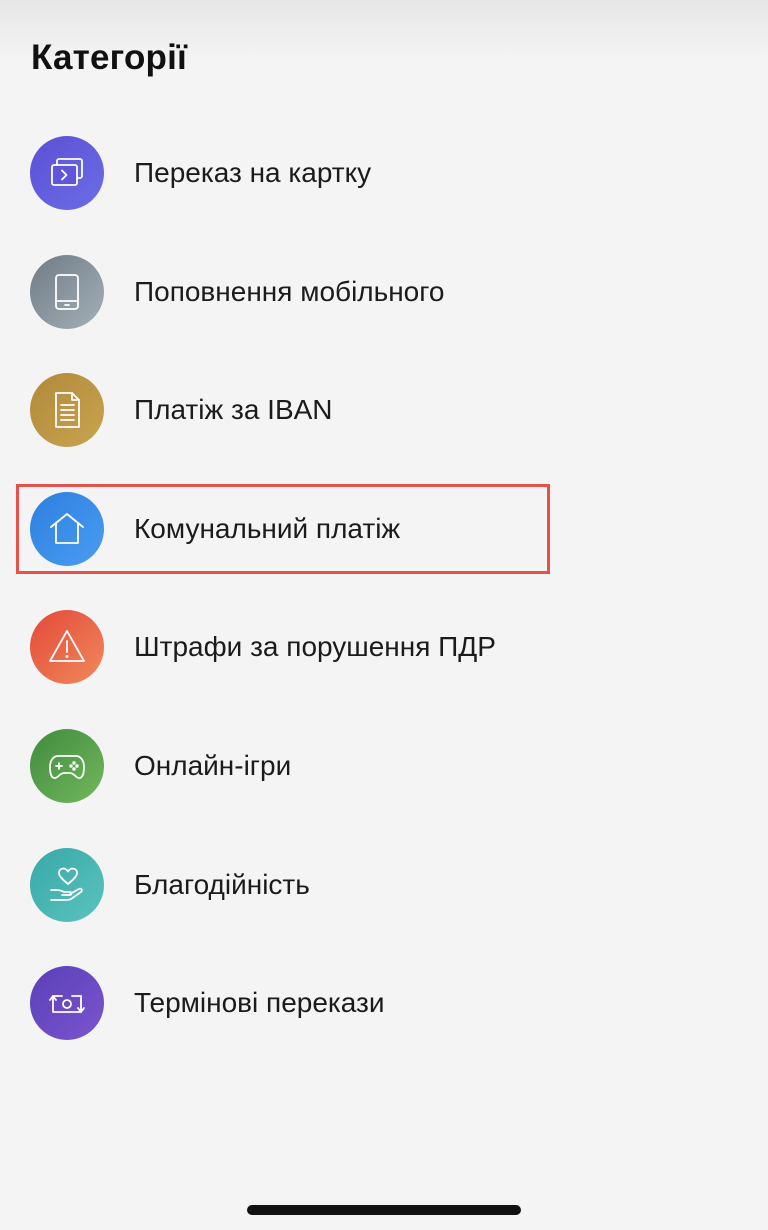  I want to click on category-label: Штрафи за порушення ПДР, so click(315, 647).